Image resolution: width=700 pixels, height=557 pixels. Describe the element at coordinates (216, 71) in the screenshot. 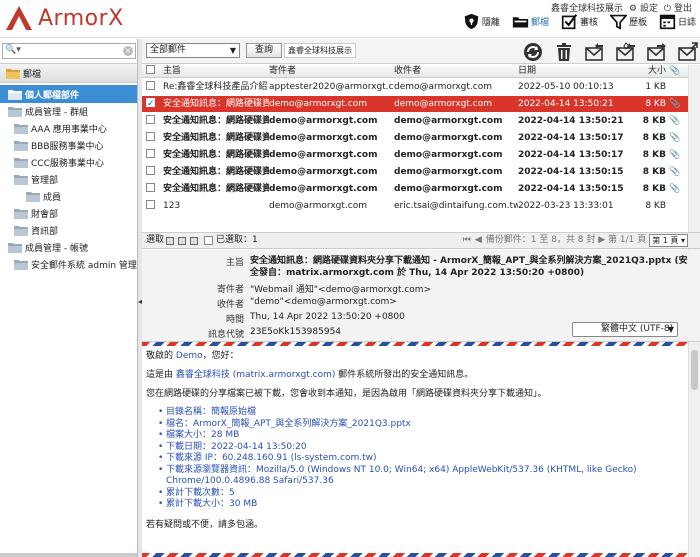

I see `header-subject: 主旨` at that location.